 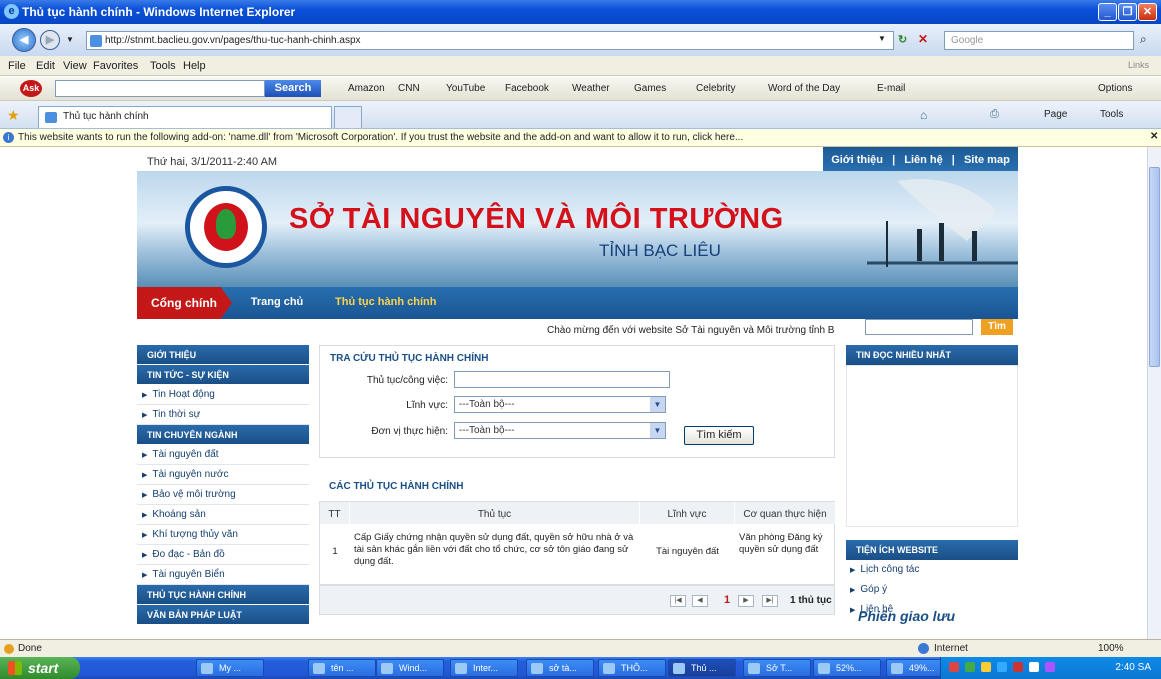 What do you see at coordinates (1055, 114) in the screenshot?
I see `page-menu: Page` at bounding box center [1055, 114].